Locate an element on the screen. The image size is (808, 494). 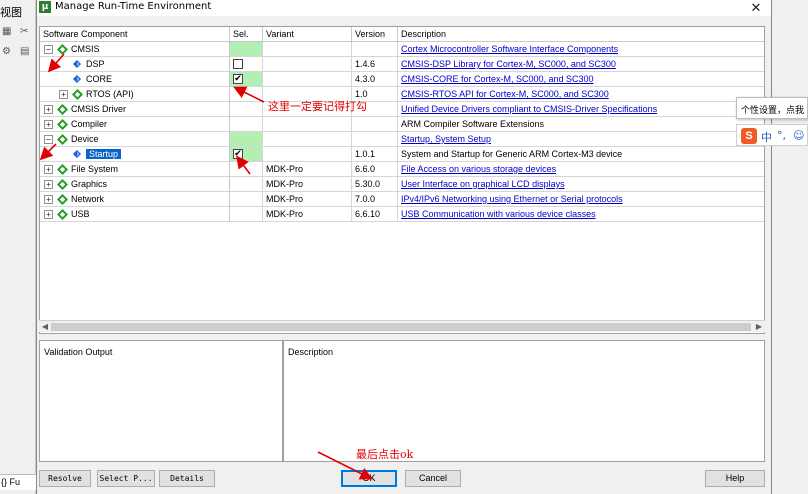
component-name-label: Graphics is located at coordinates (89, 184).